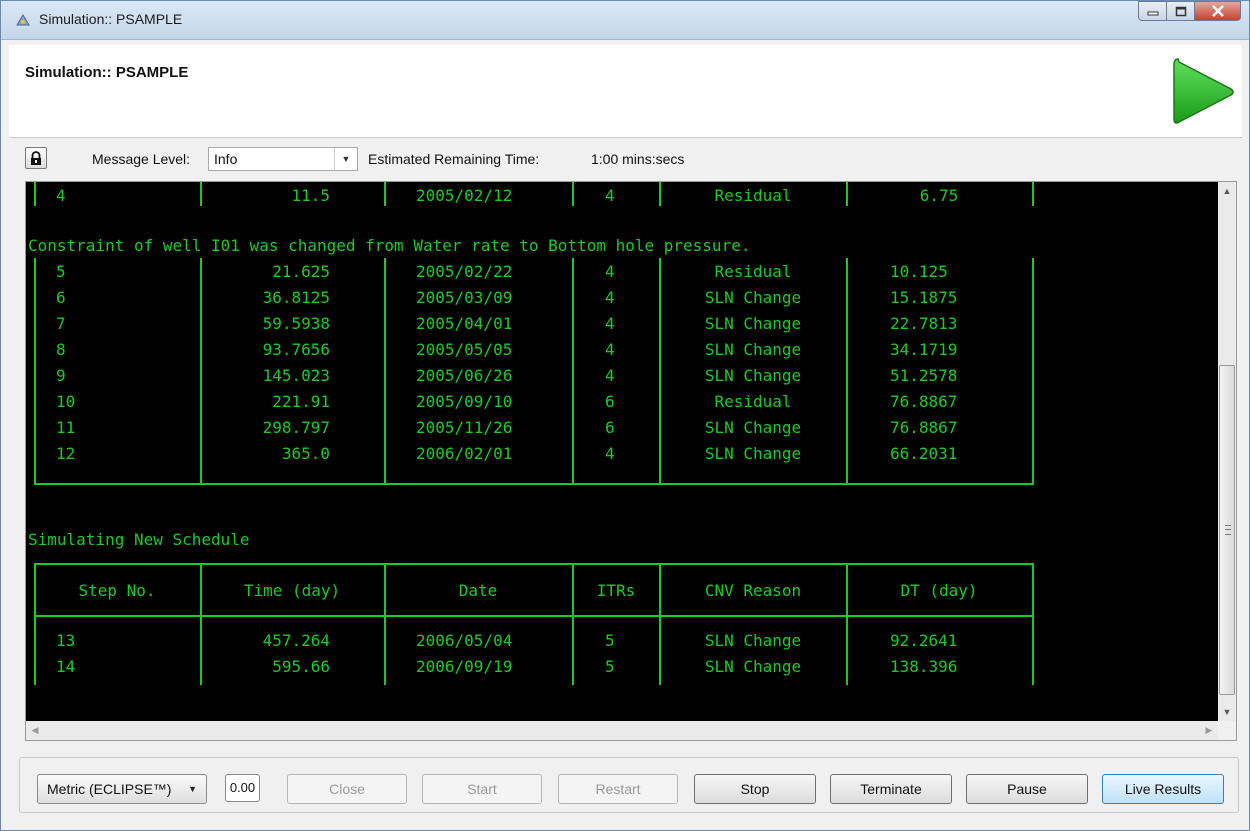 This screenshot has width=1250, height=831. I want to click on table-cell-date: 2005/11/26, so click(464, 427).